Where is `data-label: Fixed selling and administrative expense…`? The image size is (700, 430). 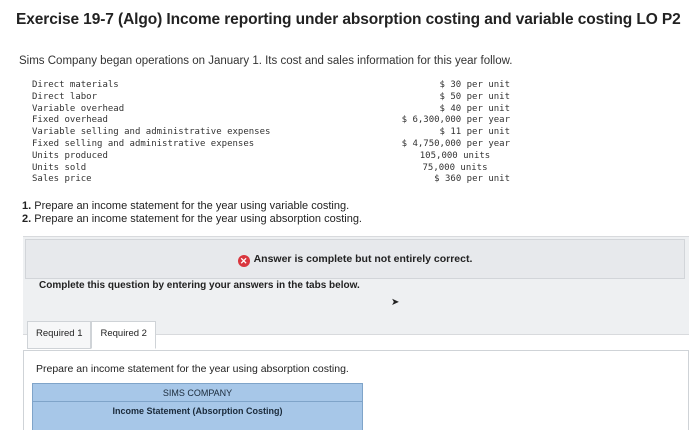 data-label: Fixed selling and administrative expense… is located at coordinates (143, 143).